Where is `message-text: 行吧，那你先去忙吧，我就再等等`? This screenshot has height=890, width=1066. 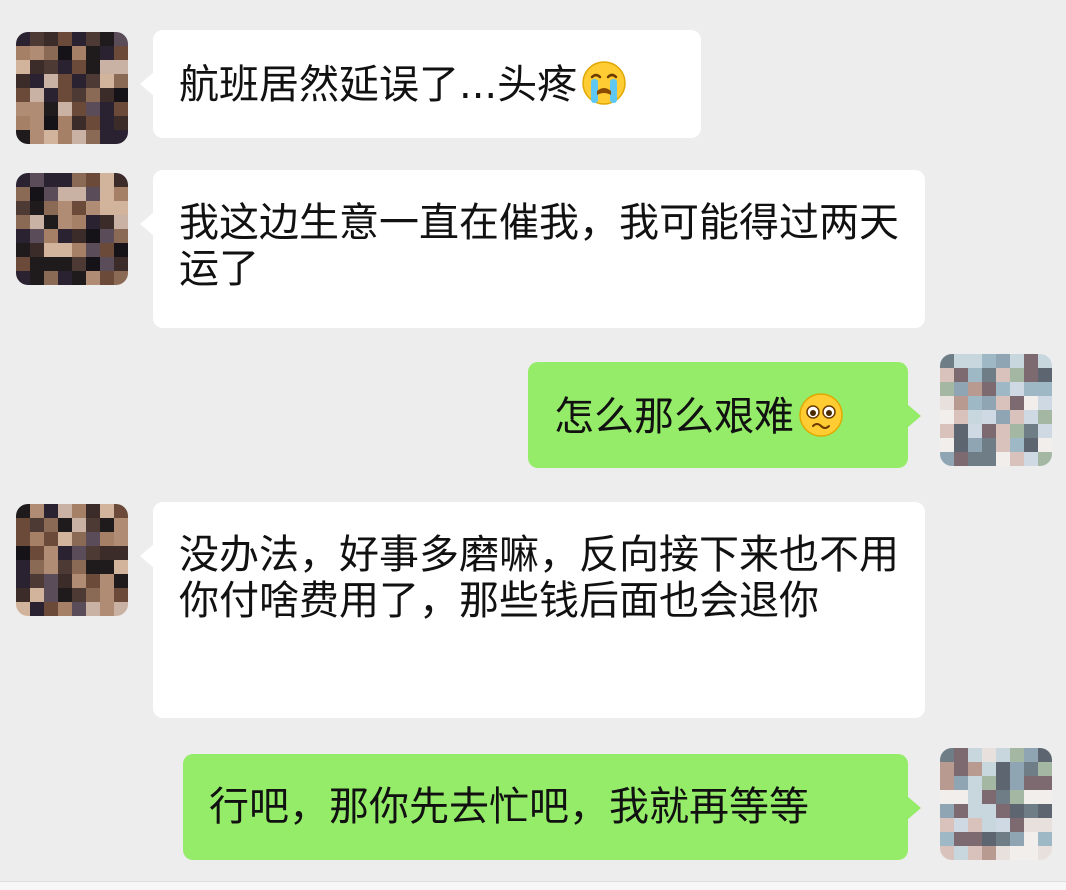
message-text: 行吧，那你先去忙吧，我就再等等 is located at coordinates (509, 807).